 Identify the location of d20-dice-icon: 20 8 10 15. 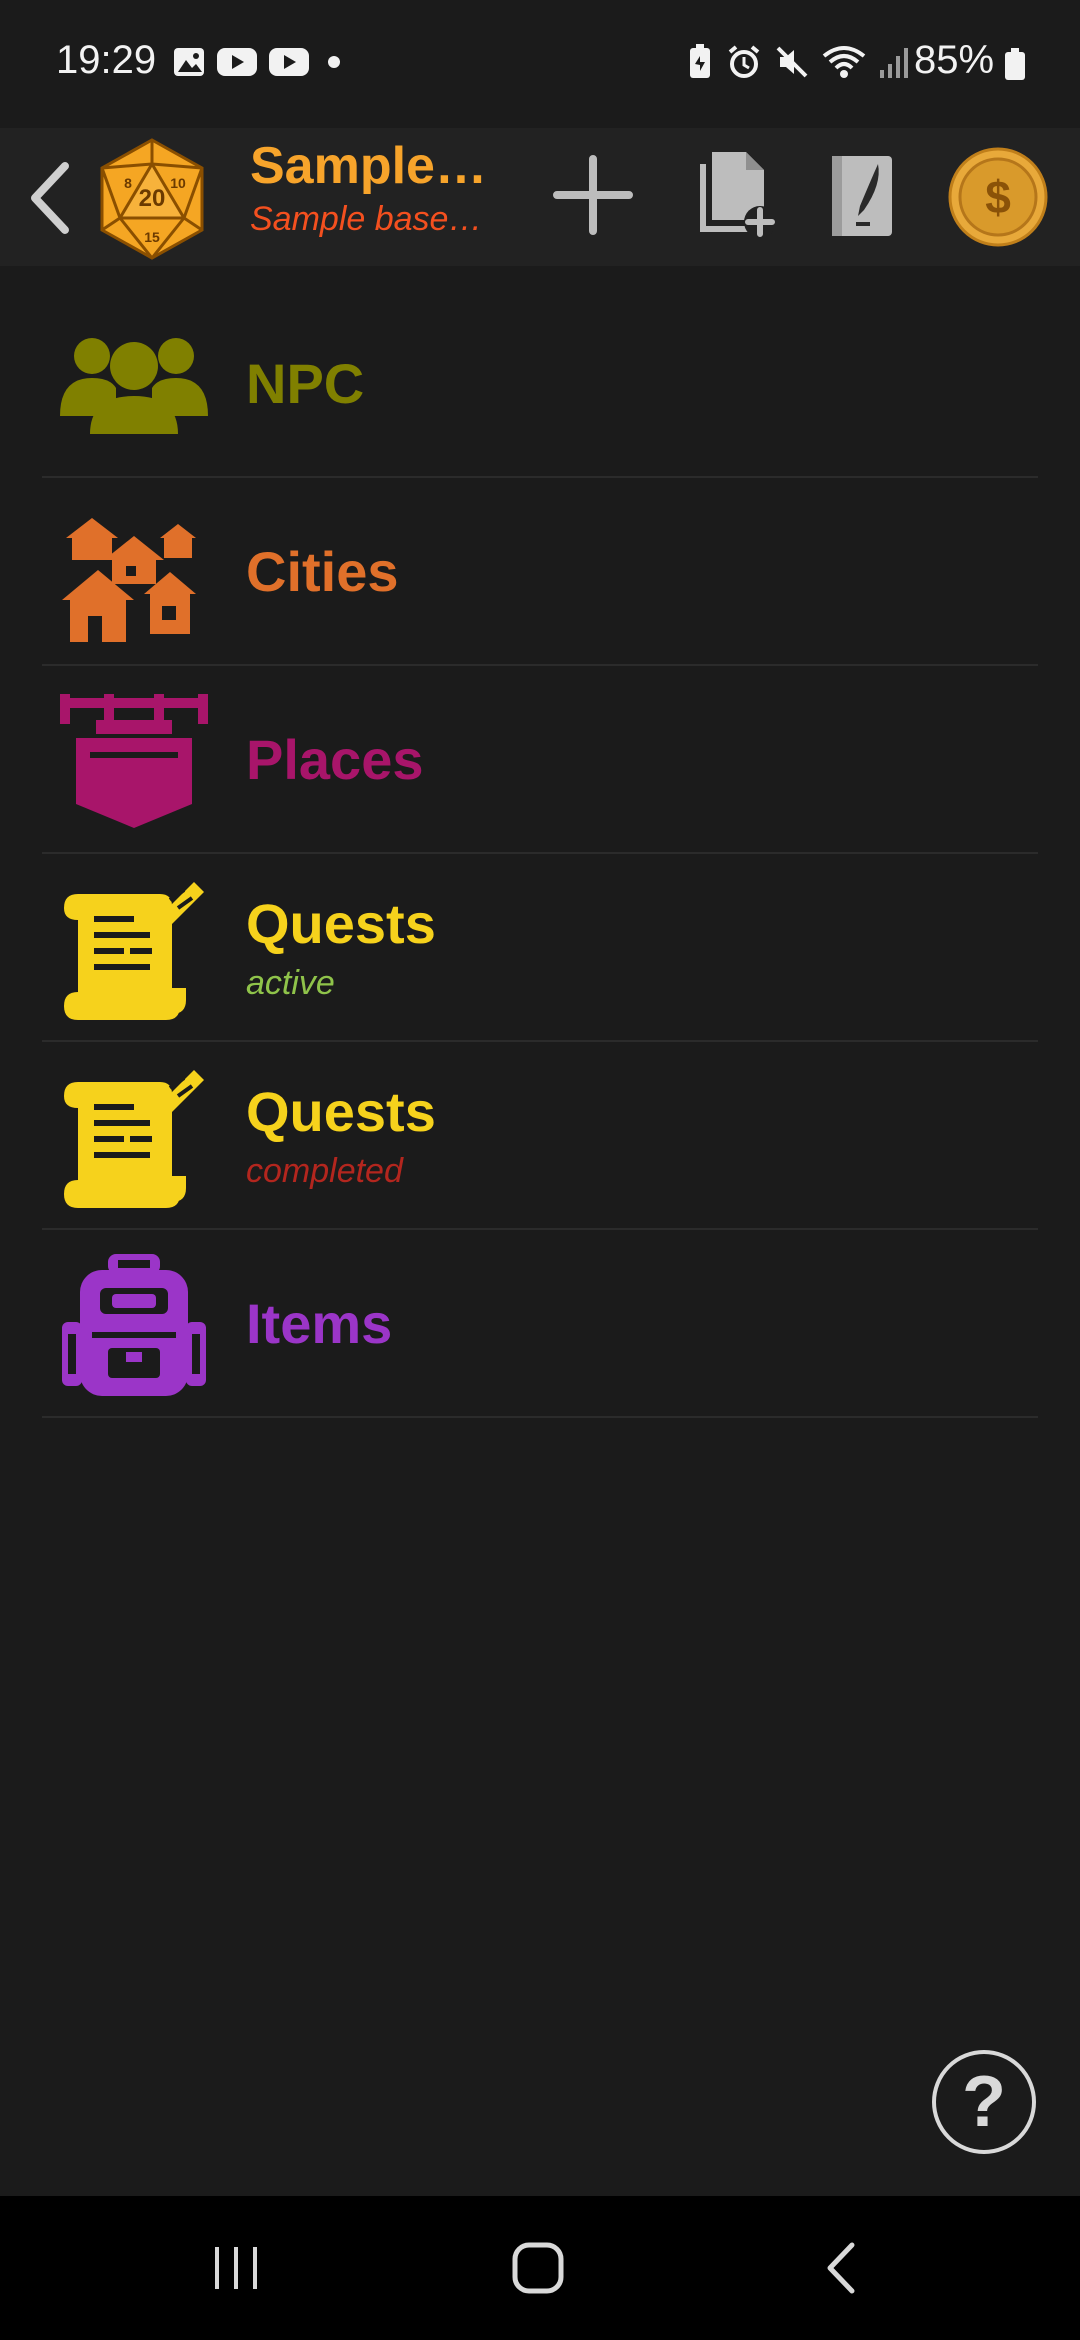
(152, 199).